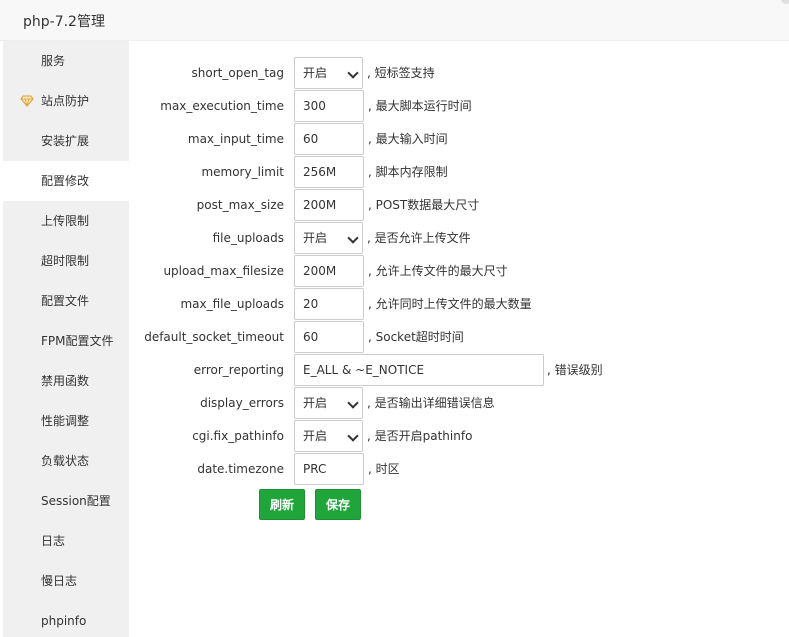 Image resolution: width=789 pixels, height=637 pixels. I want to click on field-desc: , 是否开启pathinfo, so click(420, 436).